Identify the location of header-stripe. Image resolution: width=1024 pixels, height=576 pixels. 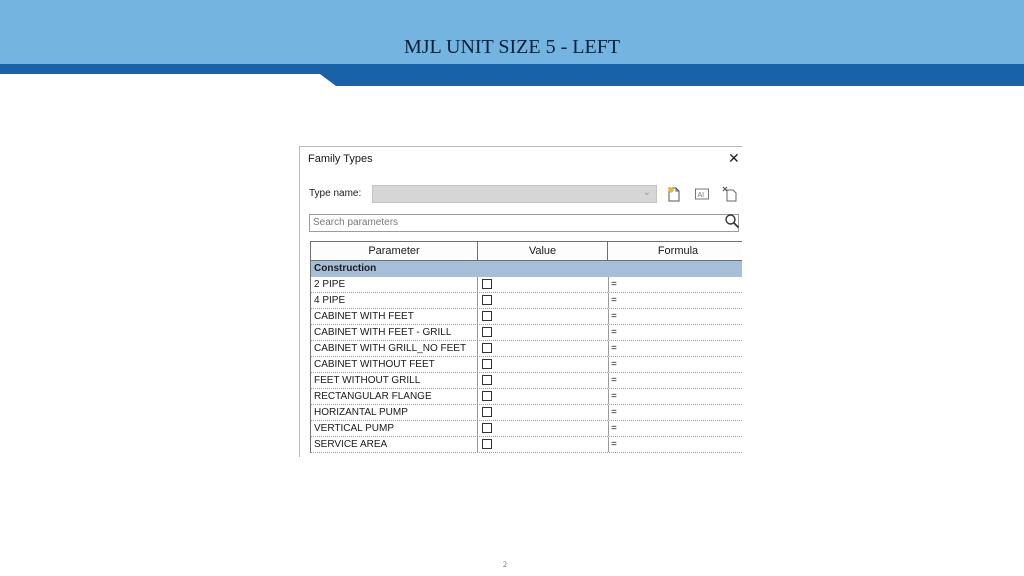
(512, 75).